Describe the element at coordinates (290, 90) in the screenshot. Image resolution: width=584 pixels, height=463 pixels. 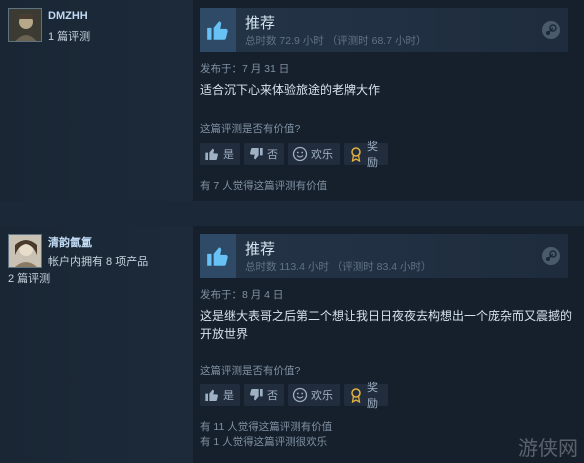
I see `review-text: 适合沉下心来体验旅途的老牌大作` at that location.